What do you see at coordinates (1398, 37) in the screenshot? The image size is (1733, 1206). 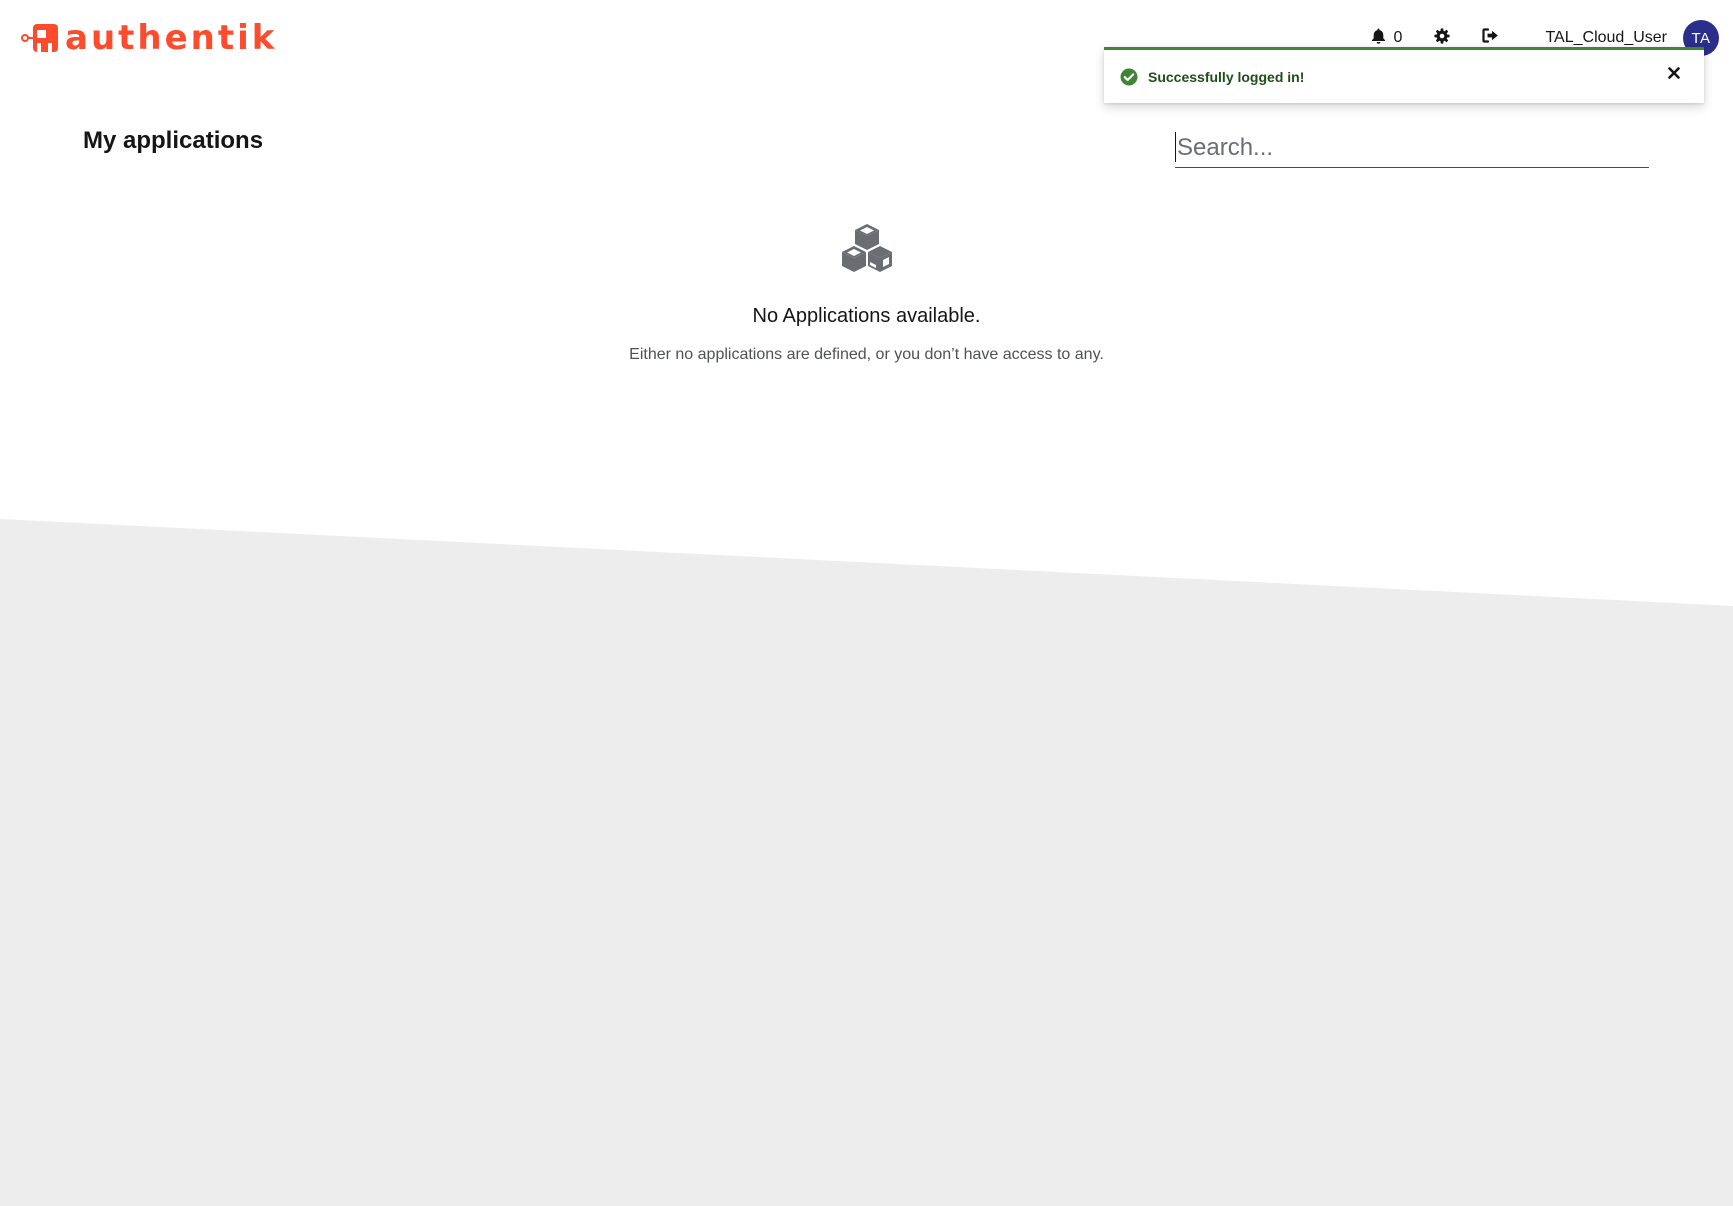 I see `notifications-count: 0` at bounding box center [1398, 37].